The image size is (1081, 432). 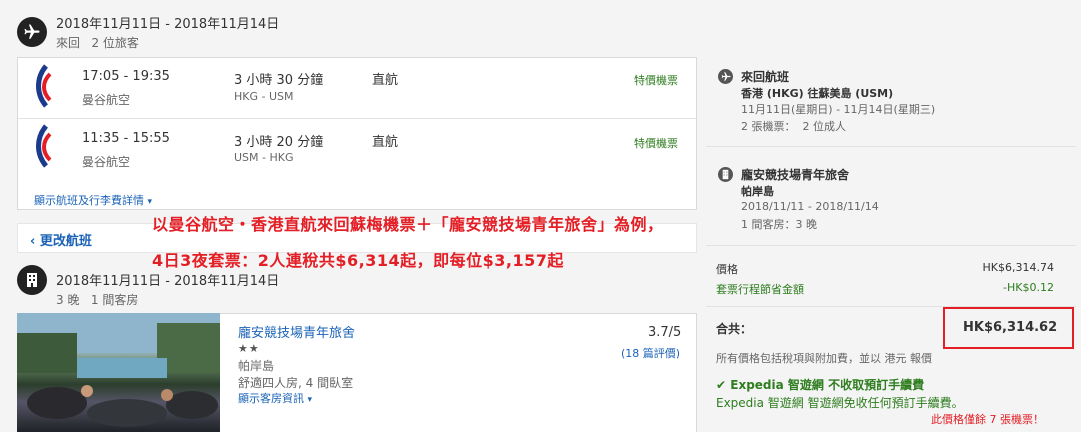 I want to click on price-value: HK$6,314.74, so click(x=1018, y=267).